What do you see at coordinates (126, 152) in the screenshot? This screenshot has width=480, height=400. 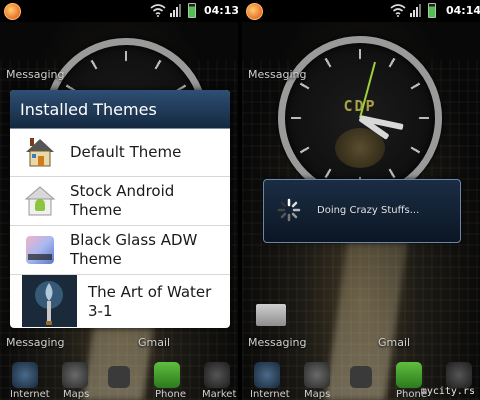 I see `theme-label: Default Theme` at bounding box center [126, 152].